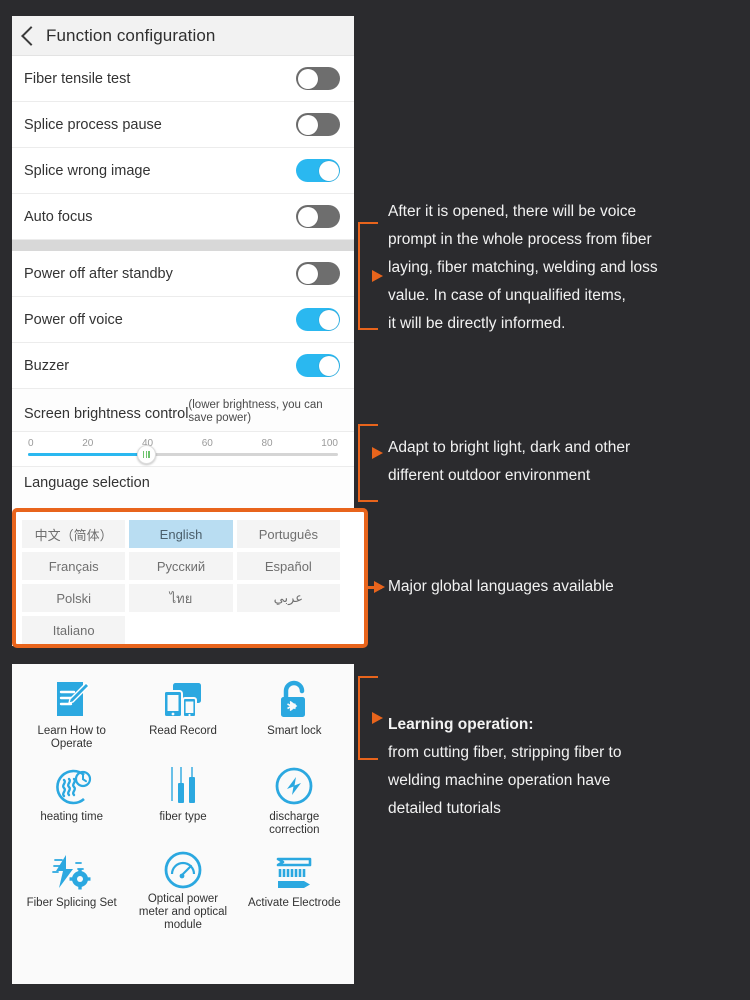  I want to click on language-option: Русский, so click(181, 566).